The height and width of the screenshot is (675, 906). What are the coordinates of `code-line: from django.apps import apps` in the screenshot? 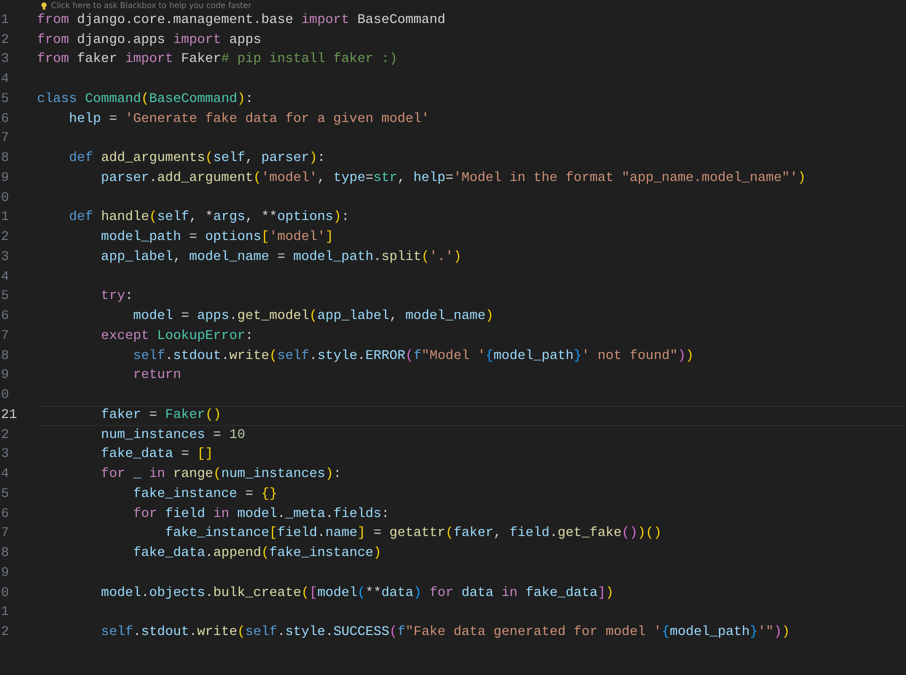 It's located at (149, 41).